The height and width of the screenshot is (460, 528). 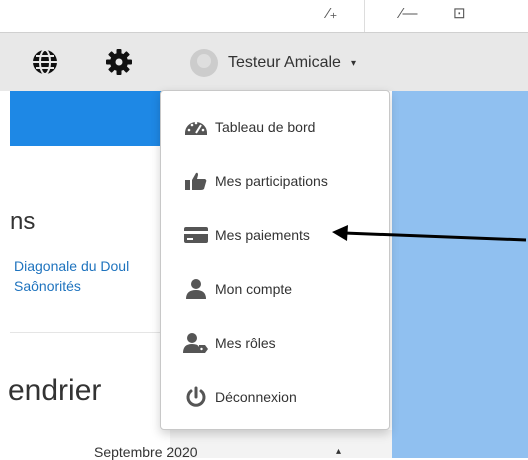 I want to click on credit-card-icon, so click(x=196, y=235).